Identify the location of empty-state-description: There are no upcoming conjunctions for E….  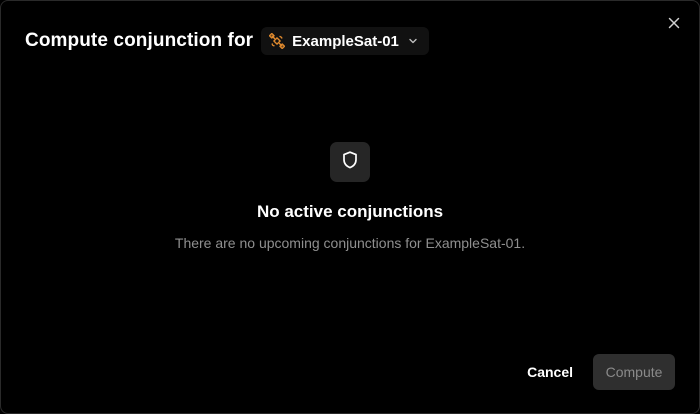
(350, 243).